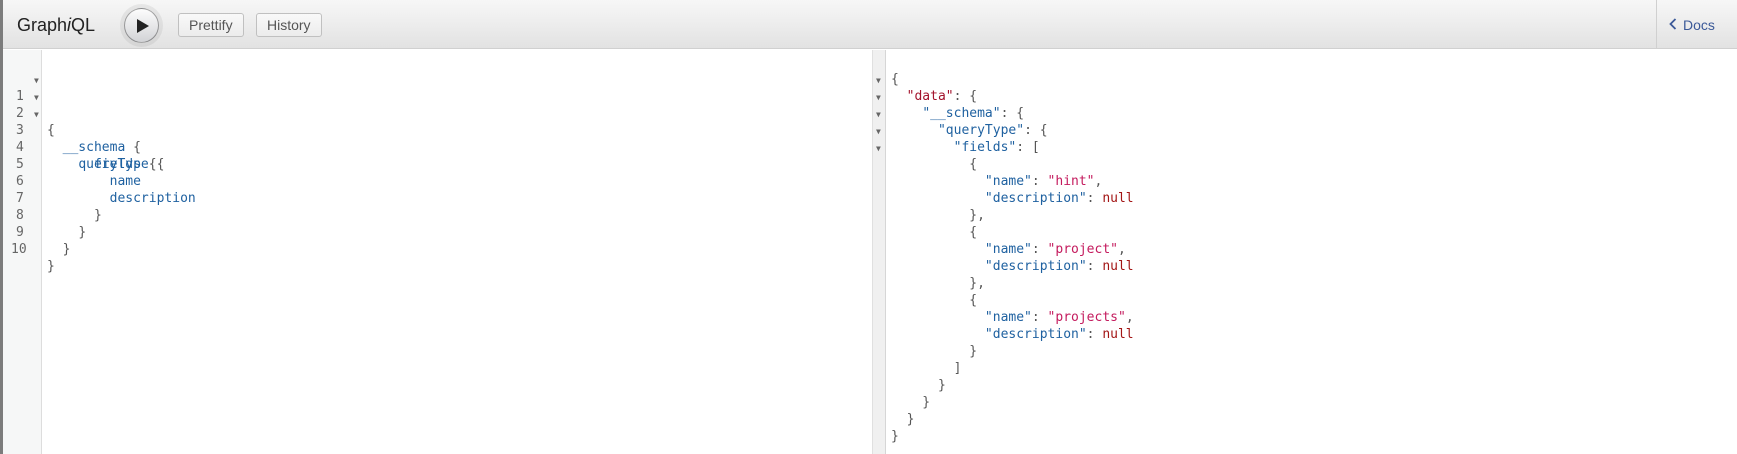 The width and height of the screenshot is (1737, 454). What do you see at coordinates (1043, 181) in the screenshot?
I see `result-code: "name": "hint",` at bounding box center [1043, 181].